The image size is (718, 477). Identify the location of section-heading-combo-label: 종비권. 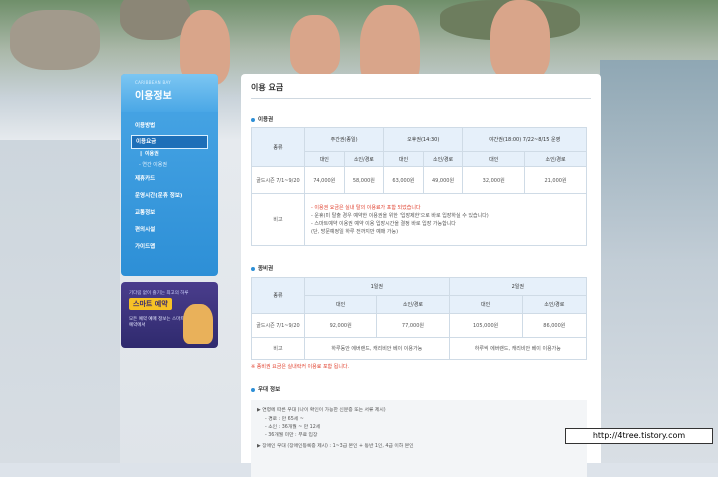
(266, 269).